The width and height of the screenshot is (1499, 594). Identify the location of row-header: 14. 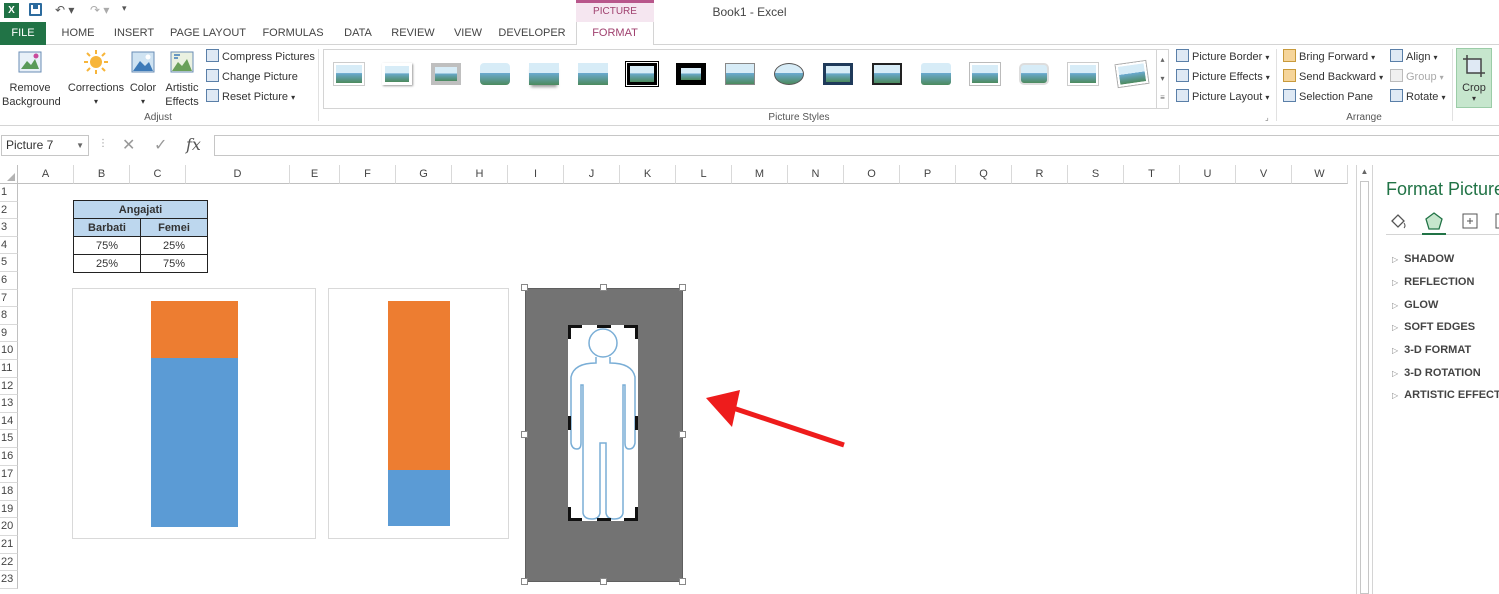
(9, 421).